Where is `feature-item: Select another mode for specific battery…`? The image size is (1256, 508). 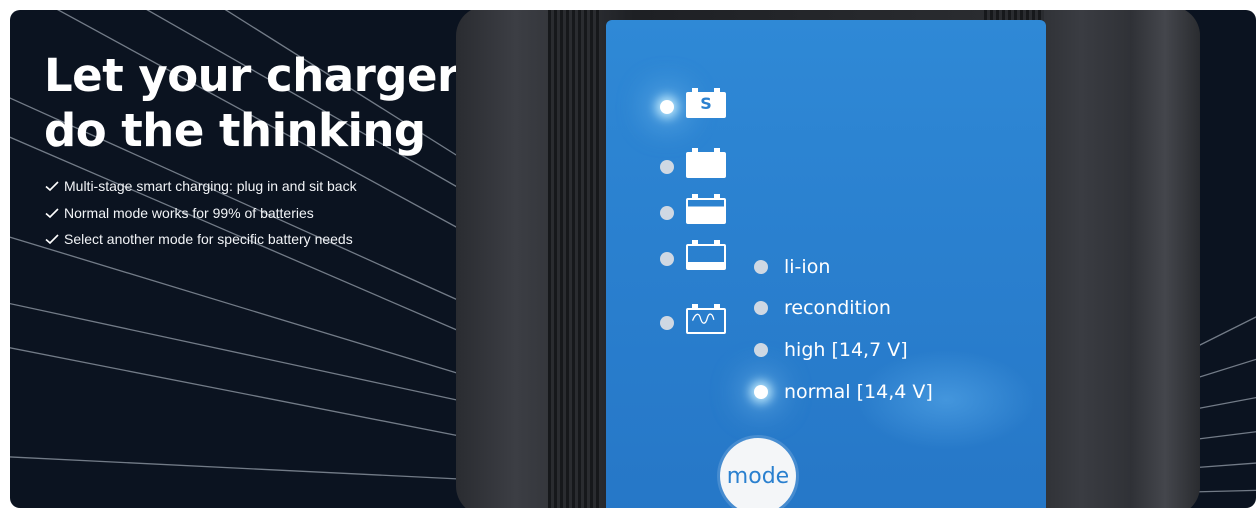 feature-item: Select another mode for specific battery… is located at coordinates (200, 239).